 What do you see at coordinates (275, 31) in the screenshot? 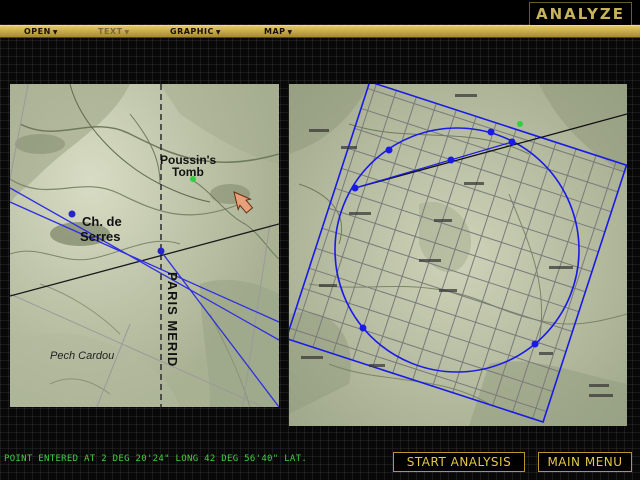
I see `menu-map-label: MAP` at bounding box center [275, 31].